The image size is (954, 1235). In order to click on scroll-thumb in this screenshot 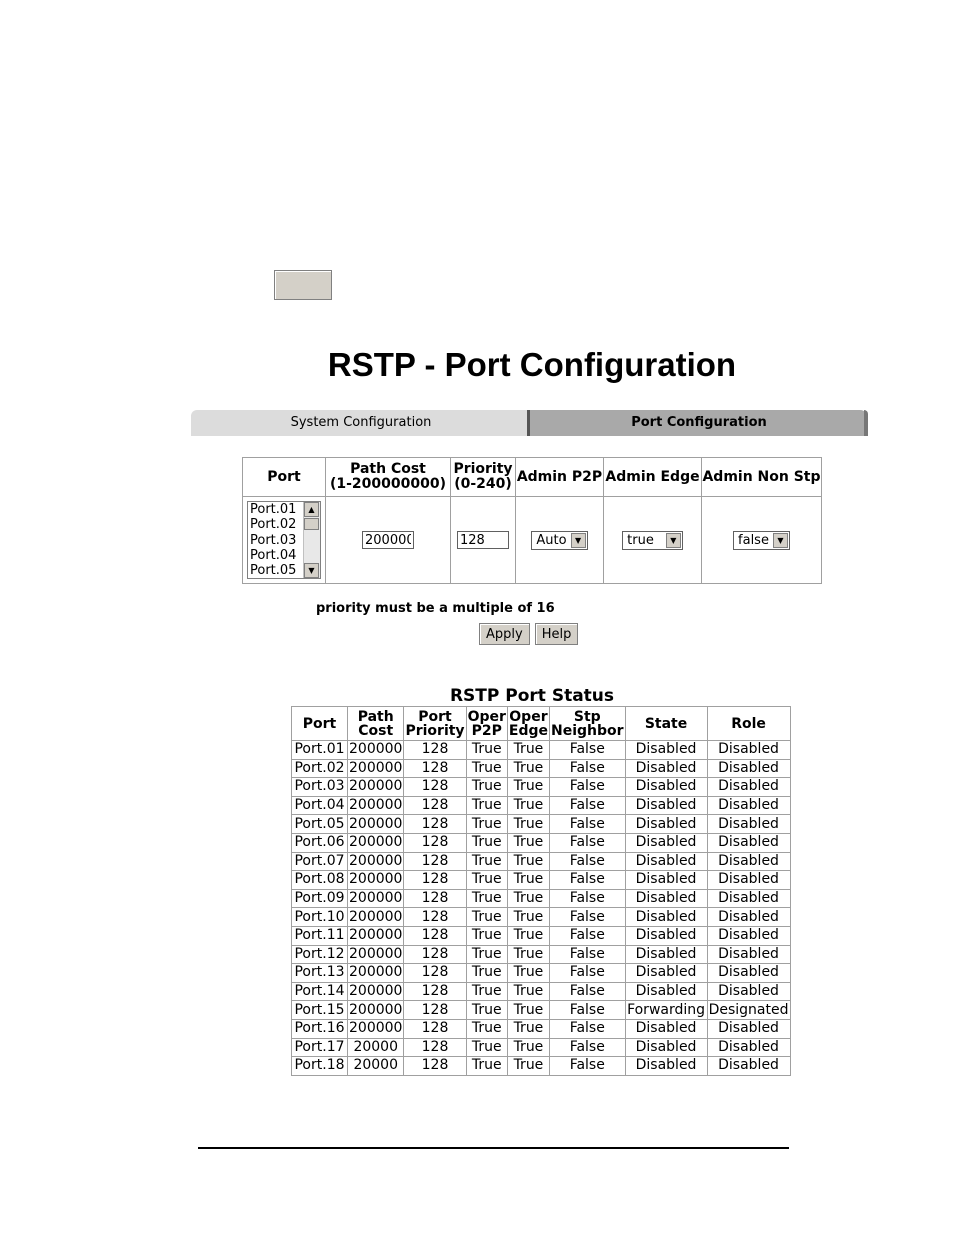, I will do `click(311, 524)`.